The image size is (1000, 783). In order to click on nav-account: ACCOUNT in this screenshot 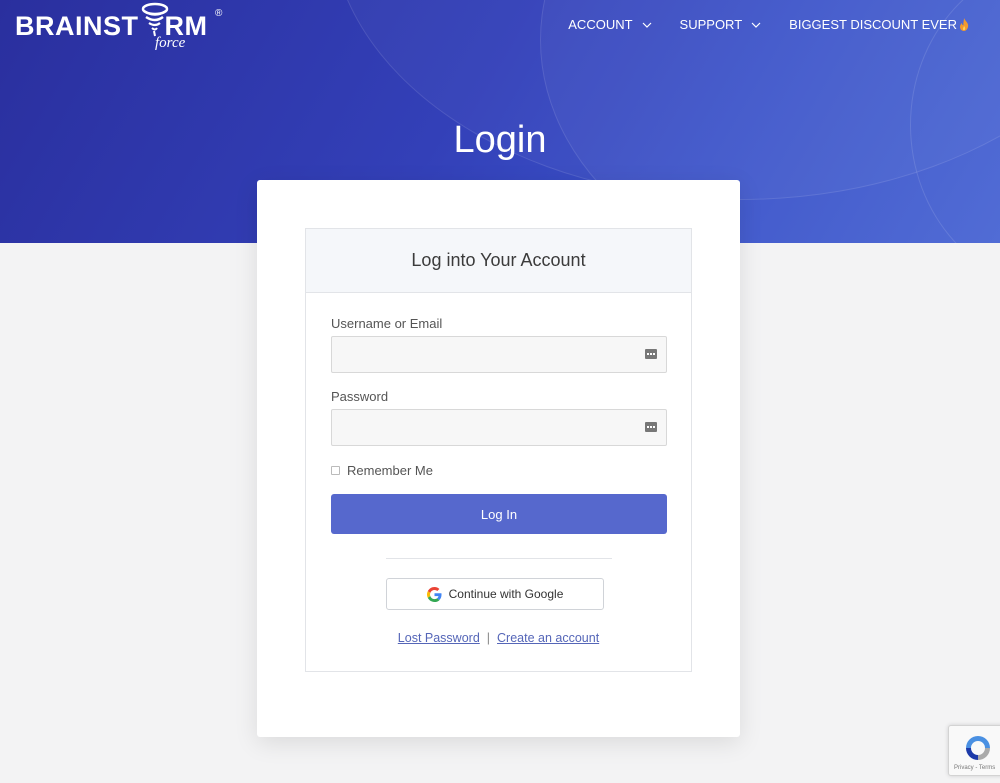, I will do `click(609, 24)`.